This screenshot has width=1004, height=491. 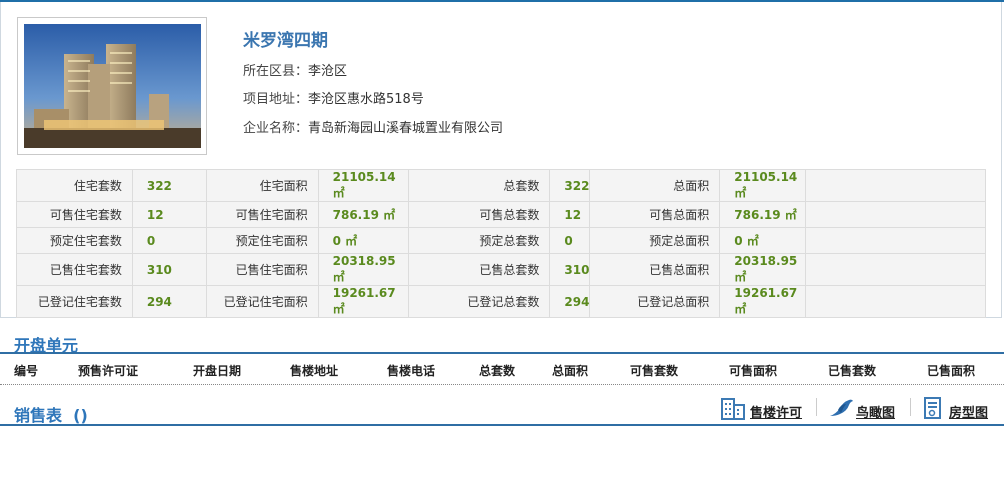 I want to click on address-row: 项目地址：李沧区惠水路518号, so click(x=333, y=97).